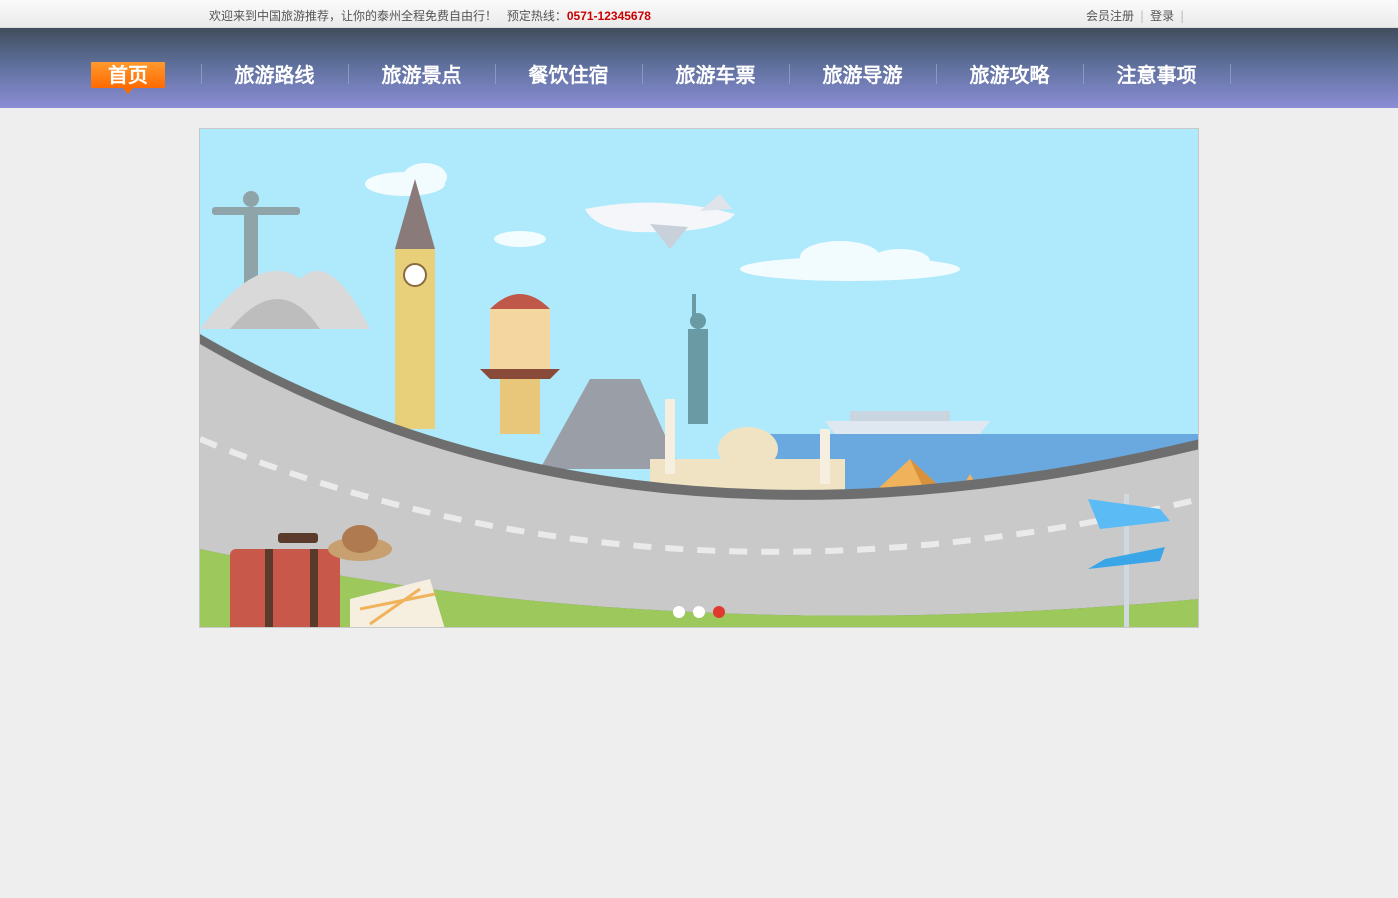 The width and height of the screenshot is (1398, 898). I want to click on nav-item-tickets: 旅游车票, so click(715, 75).